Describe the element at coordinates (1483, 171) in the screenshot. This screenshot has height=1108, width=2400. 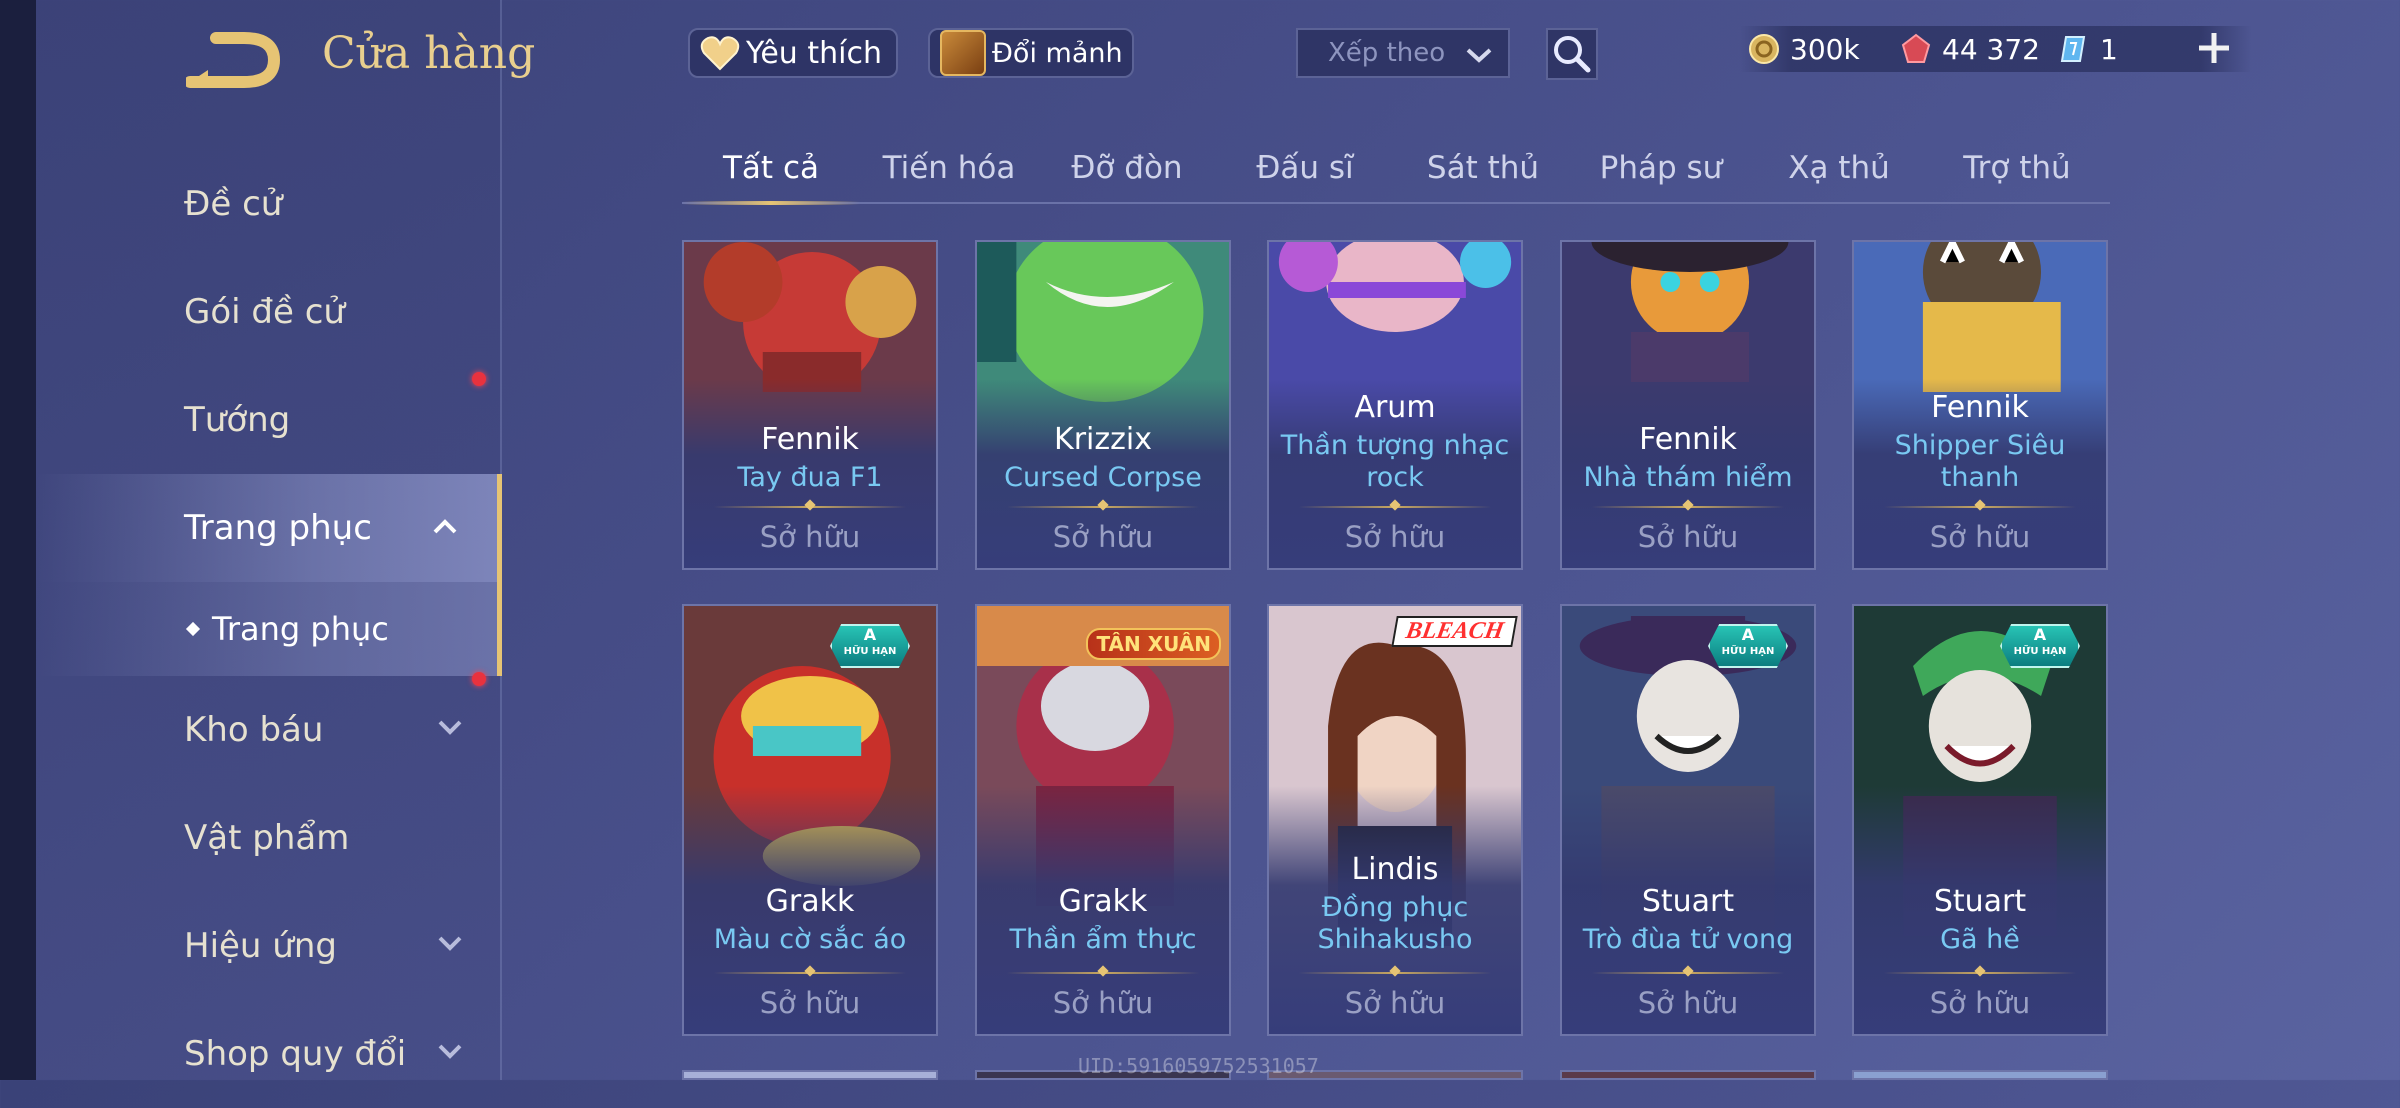
I see `tab-assassin: Sát thủ` at that location.